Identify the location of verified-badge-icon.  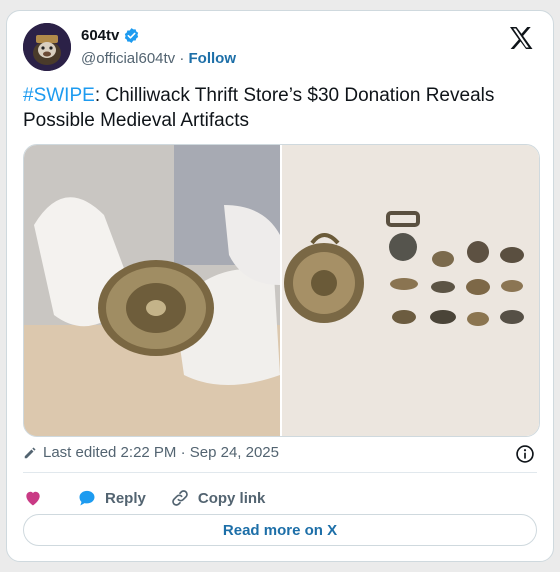
(132, 35).